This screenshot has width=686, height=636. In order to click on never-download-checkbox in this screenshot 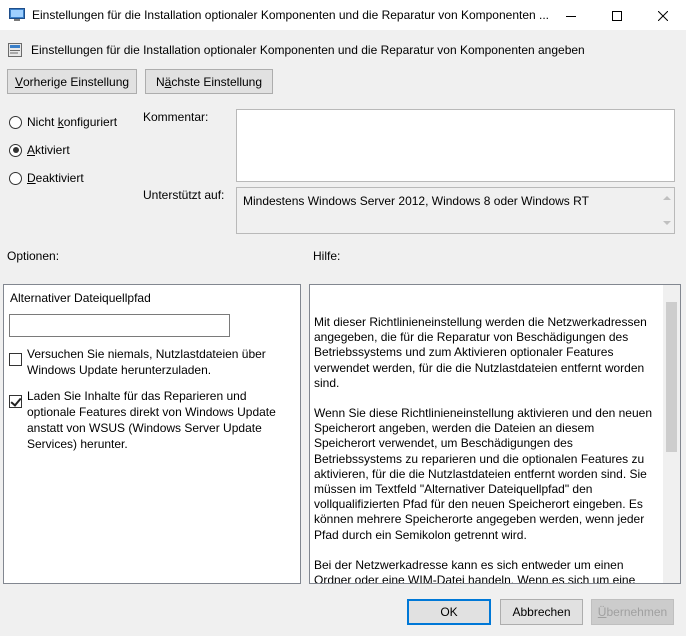, I will do `click(15, 359)`.